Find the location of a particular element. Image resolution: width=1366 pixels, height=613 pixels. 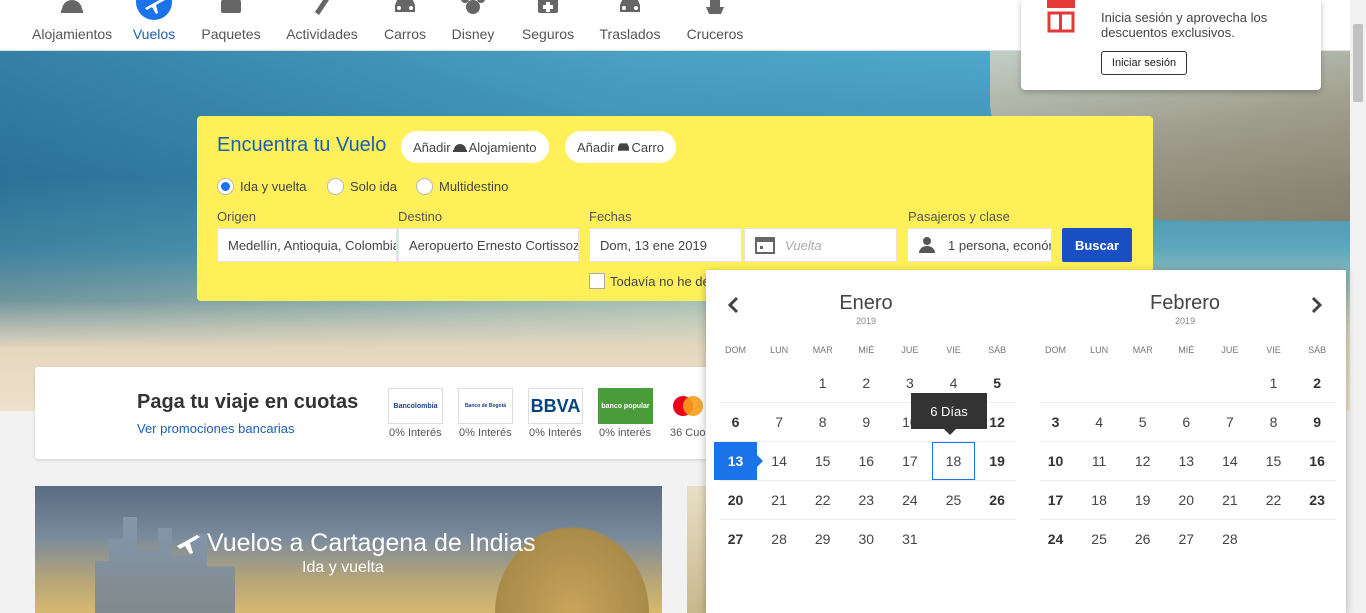

nav-item-actividades: Actividades is located at coordinates (322, 25).